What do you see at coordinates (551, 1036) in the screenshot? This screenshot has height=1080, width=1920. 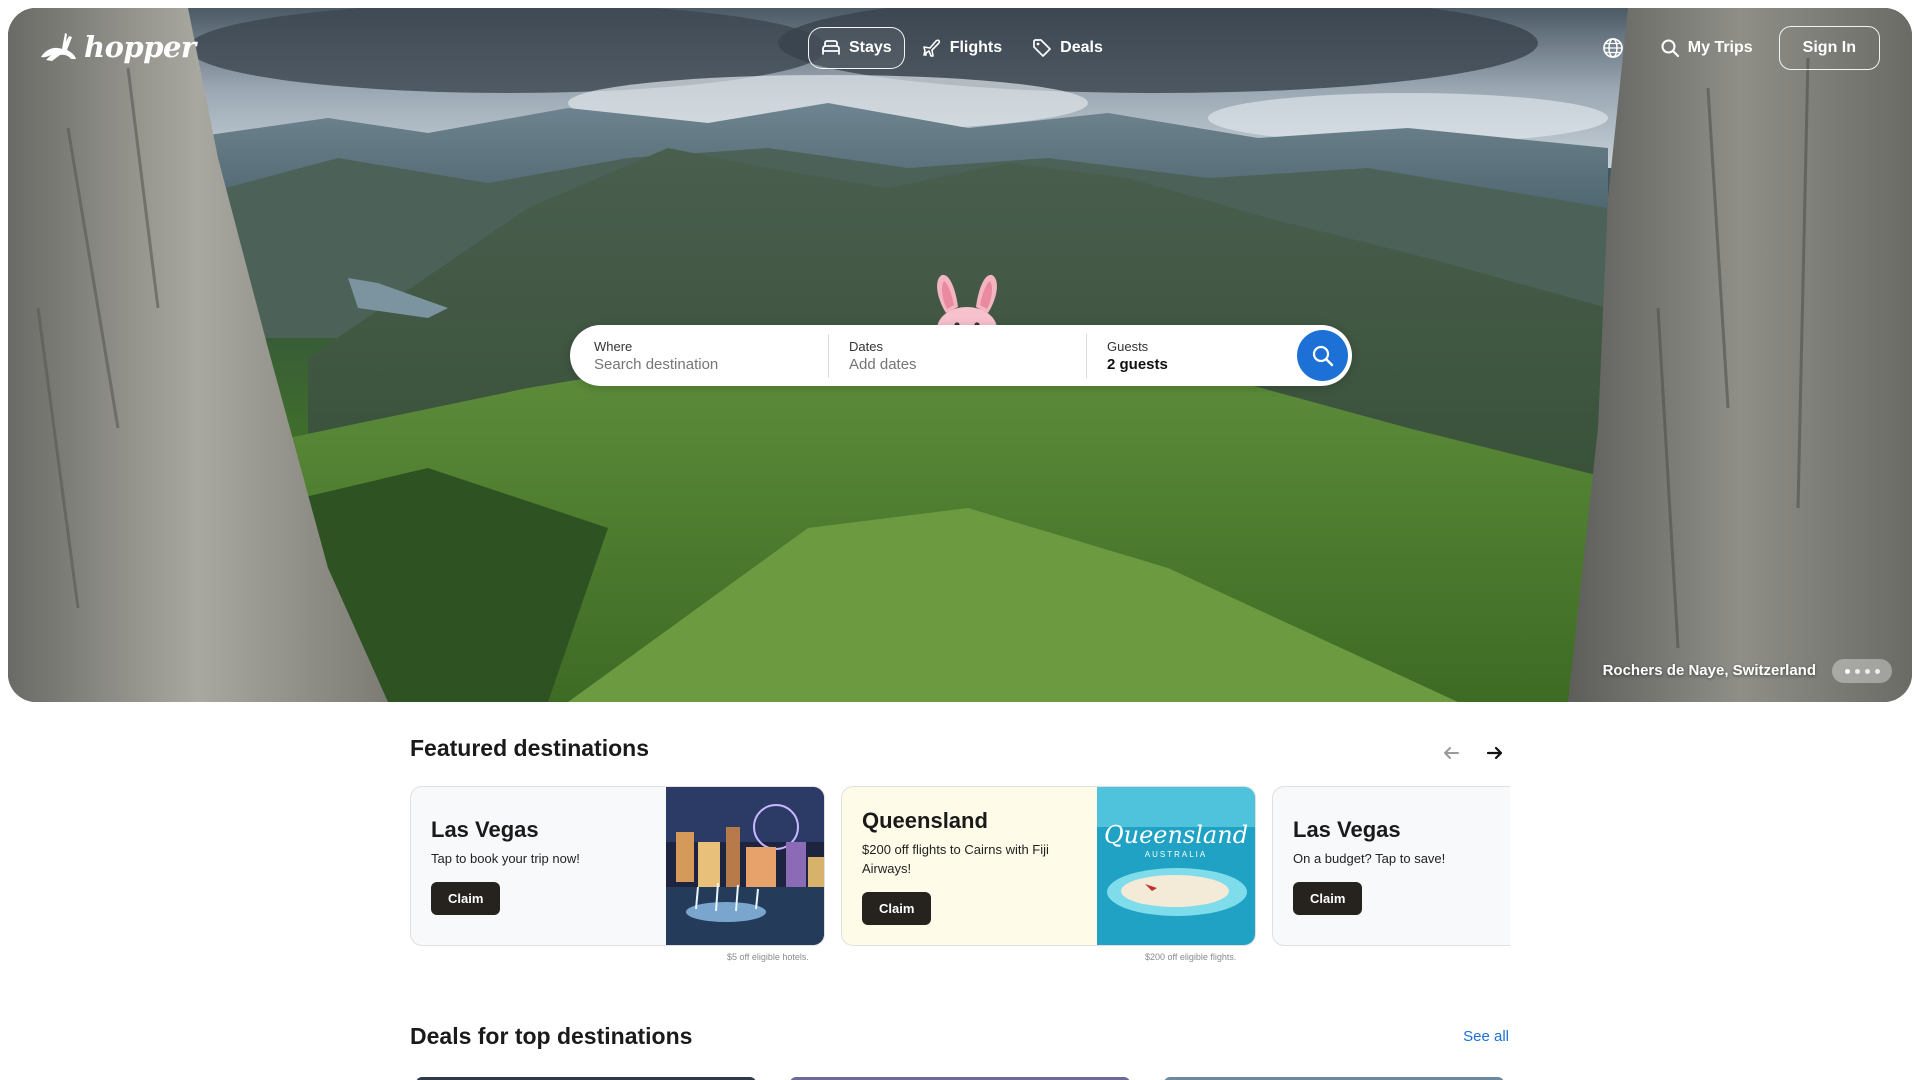 I see `deals-title: Deals for top destinations` at bounding box center [551, 1036].